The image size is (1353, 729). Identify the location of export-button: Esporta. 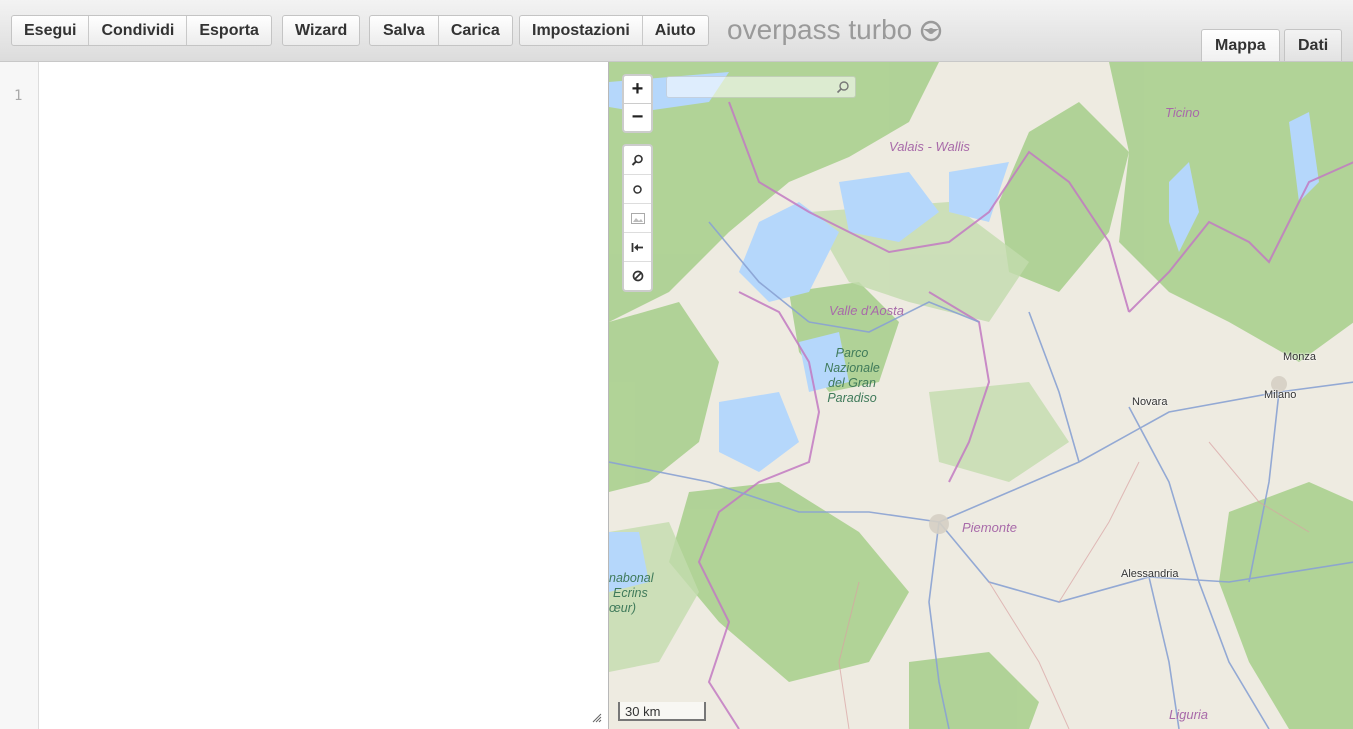
(229, 30).